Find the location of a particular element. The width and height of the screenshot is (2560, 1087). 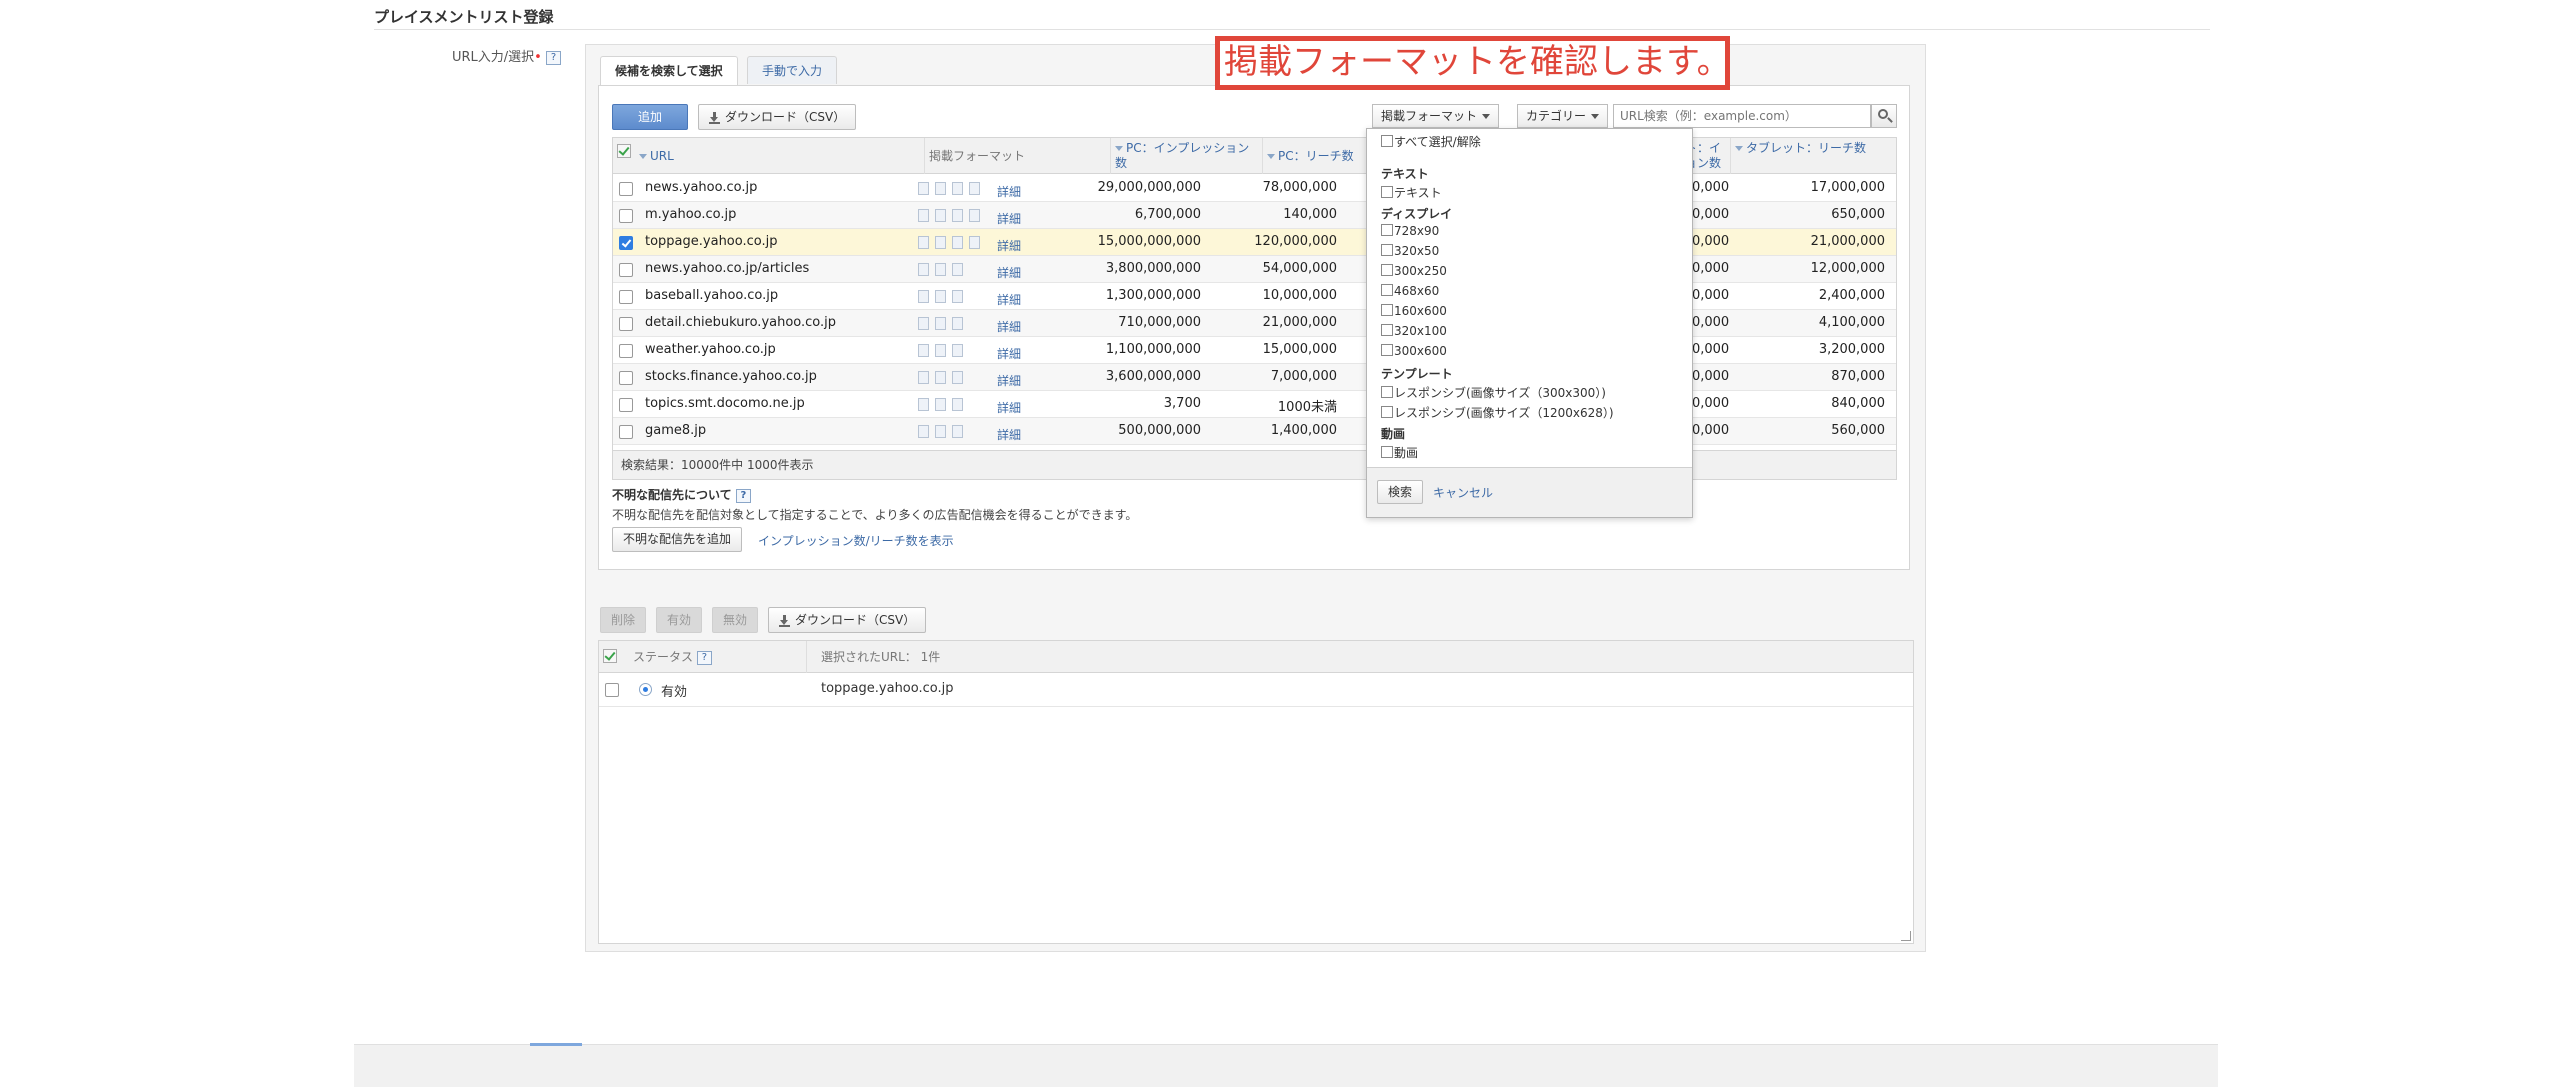

disable-button: 無効 is located at coordinates (735, 620).